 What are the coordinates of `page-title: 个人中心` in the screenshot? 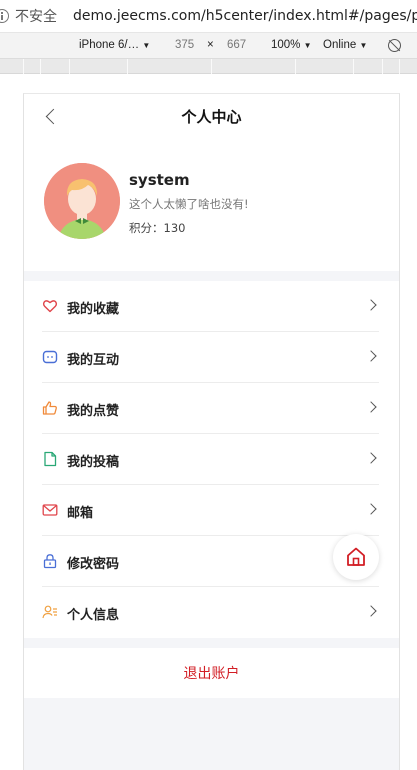 It's located at (211, 117).